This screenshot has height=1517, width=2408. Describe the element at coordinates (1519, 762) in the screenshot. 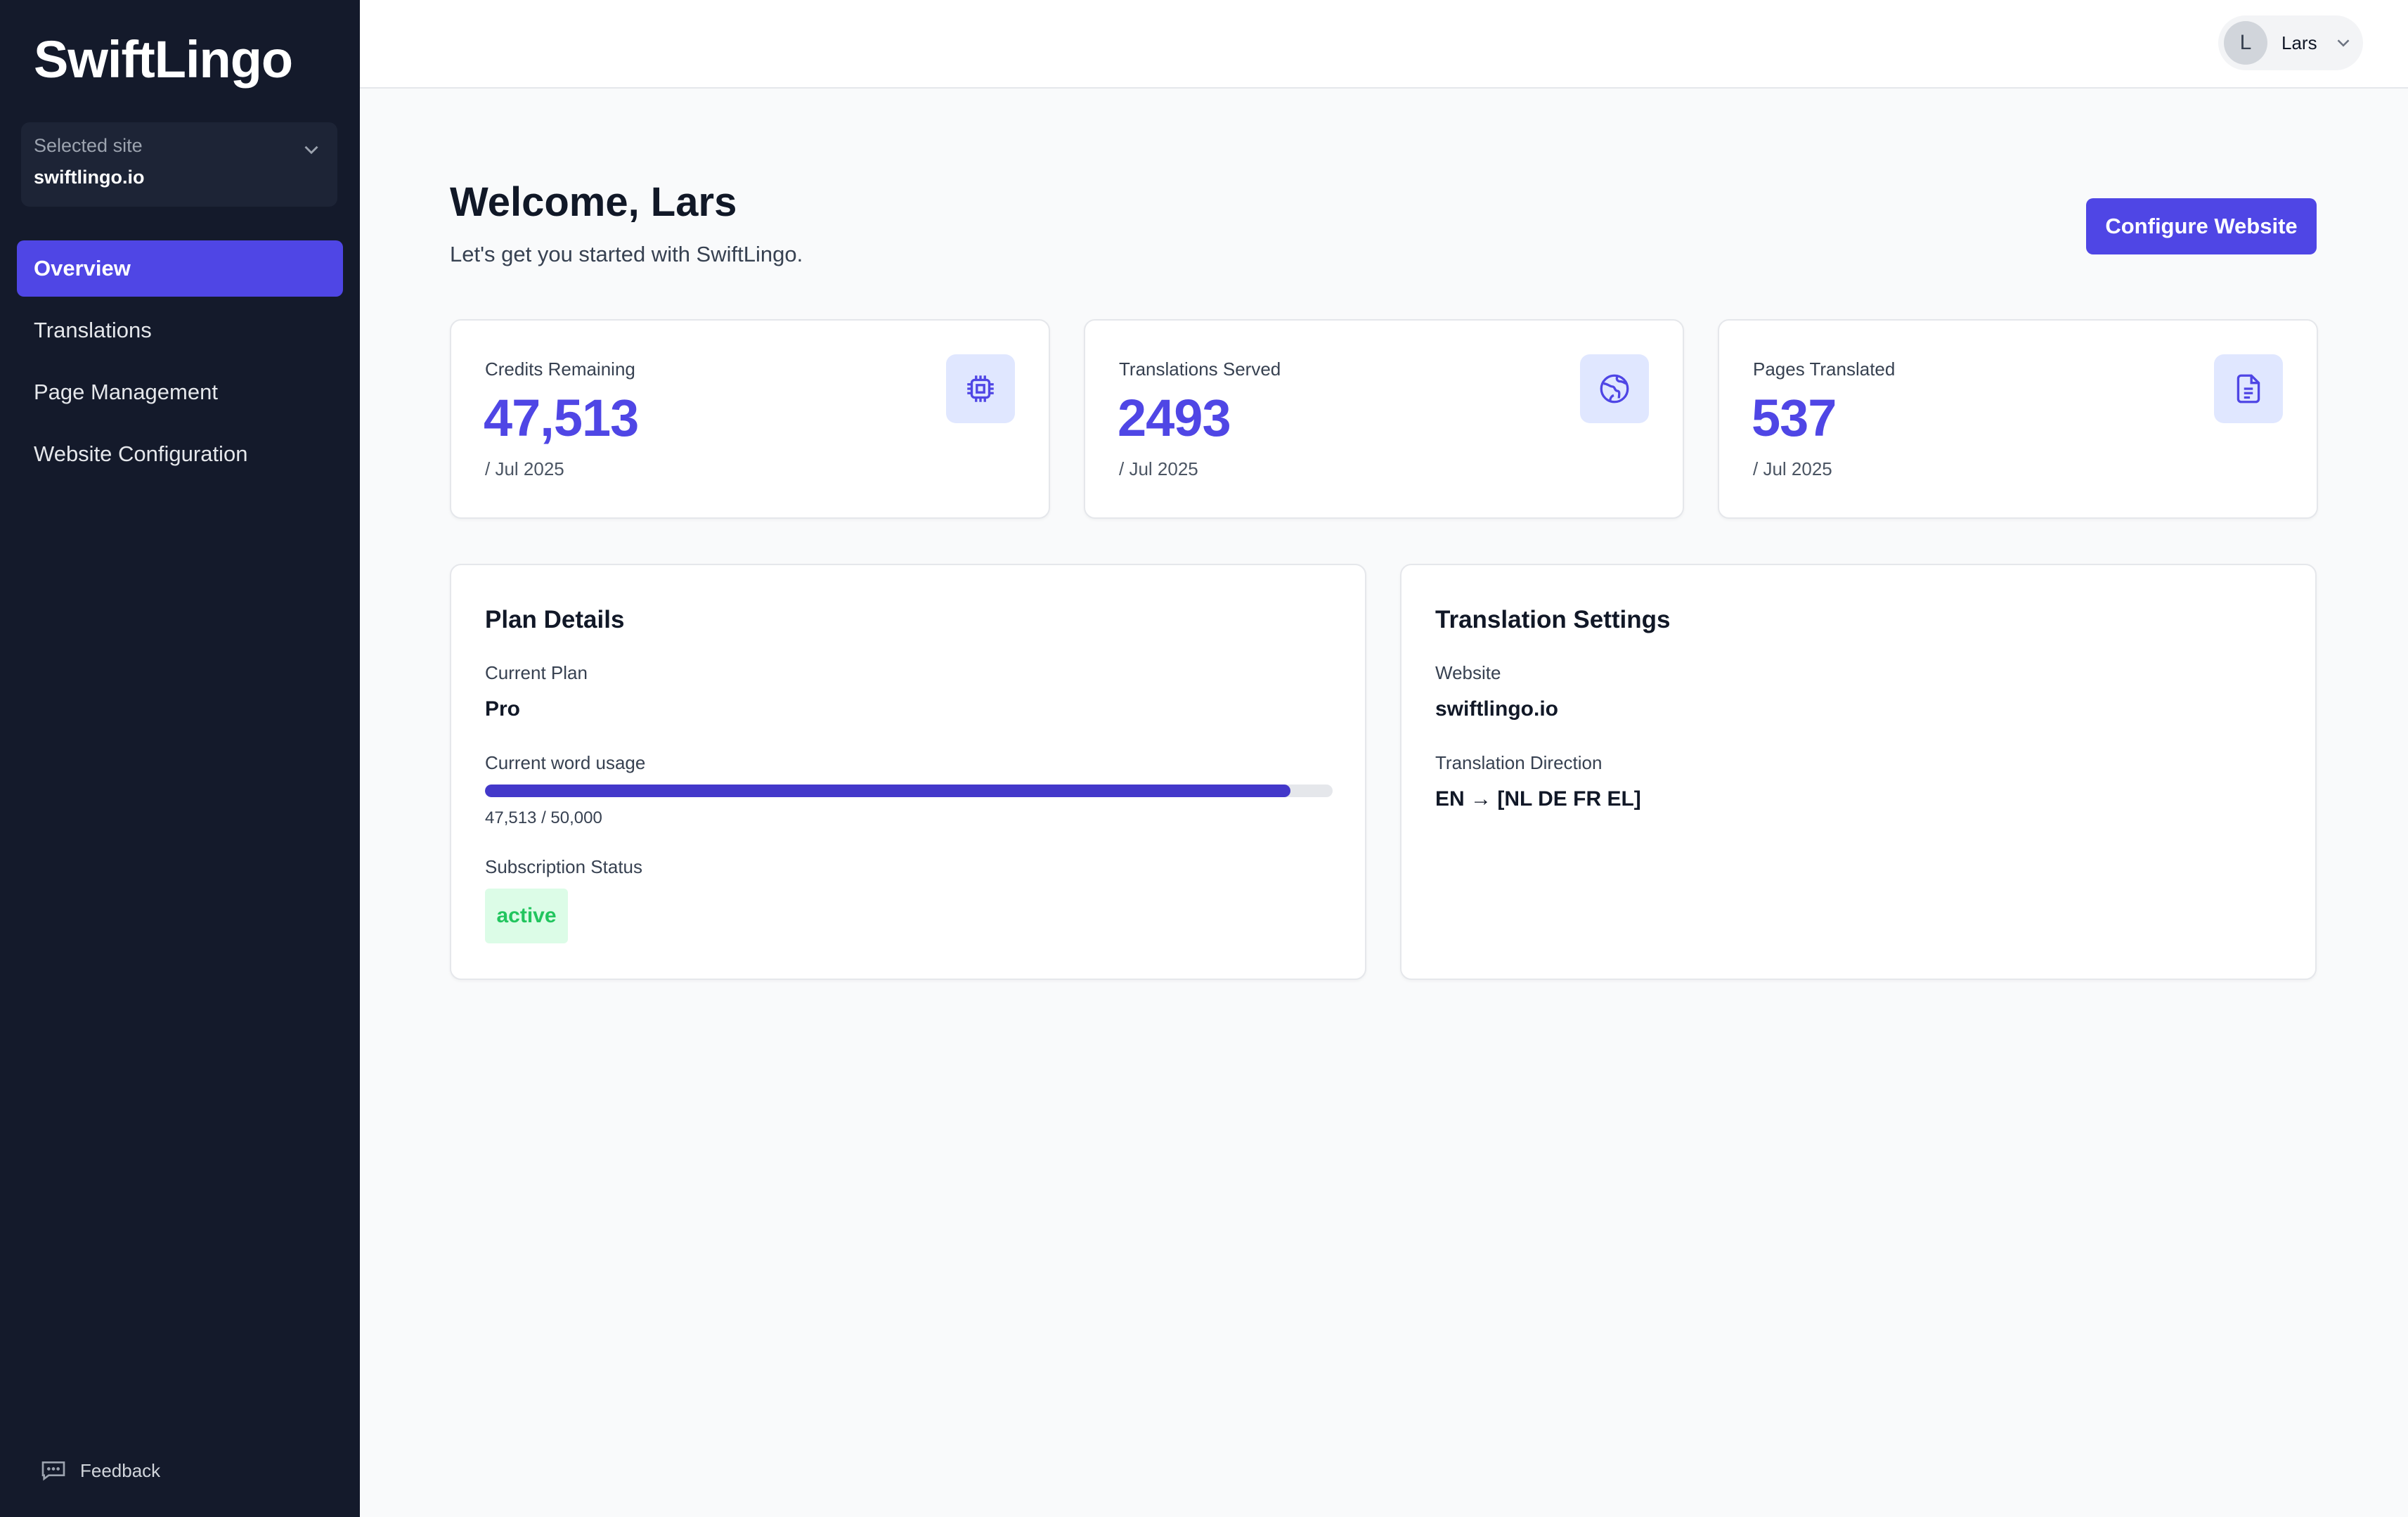

I see `translation-direction-label: Translation Direction` at that location.